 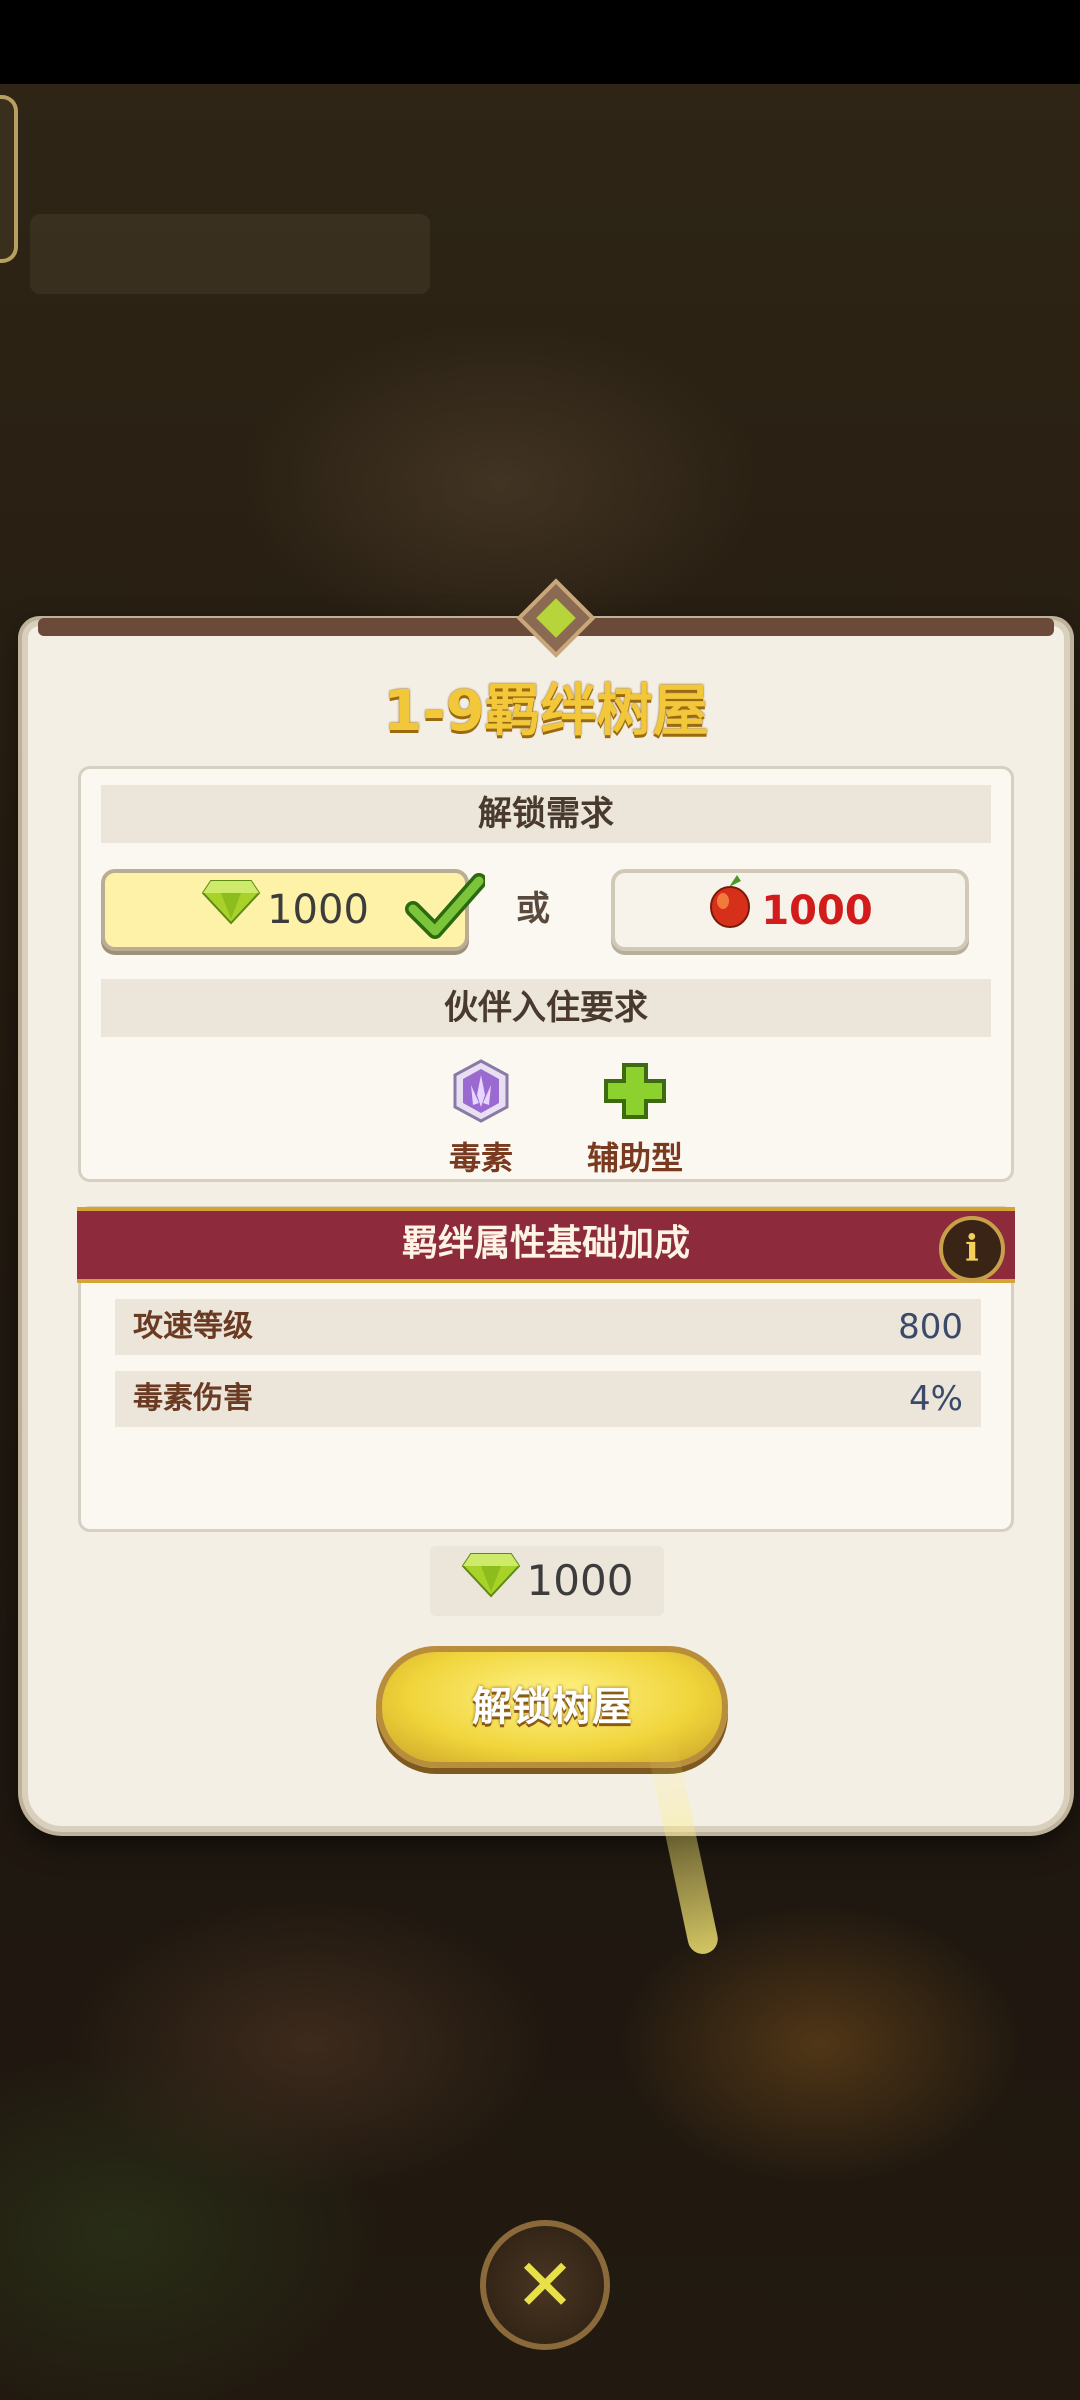 I want to click on fruit-icon, so click(x=730, y=913).